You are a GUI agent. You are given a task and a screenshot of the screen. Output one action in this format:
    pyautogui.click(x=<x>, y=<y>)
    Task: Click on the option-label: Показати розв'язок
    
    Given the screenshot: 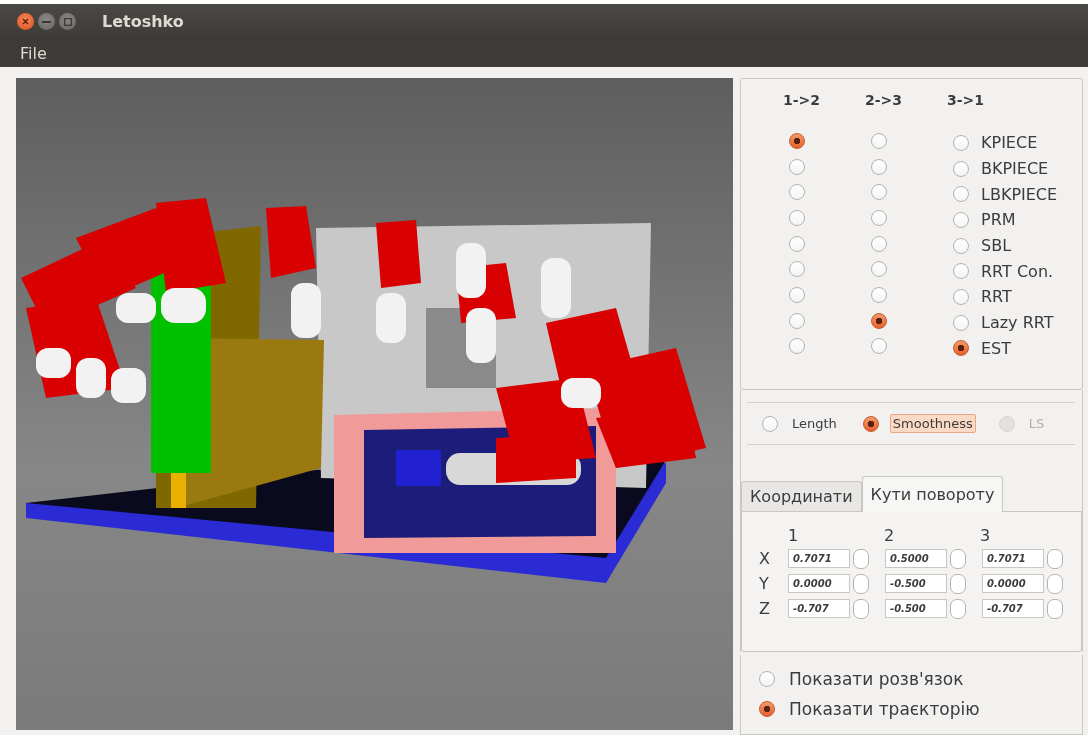 What is the action you would take?
    pyautogui.click(x=876, y=679)
    